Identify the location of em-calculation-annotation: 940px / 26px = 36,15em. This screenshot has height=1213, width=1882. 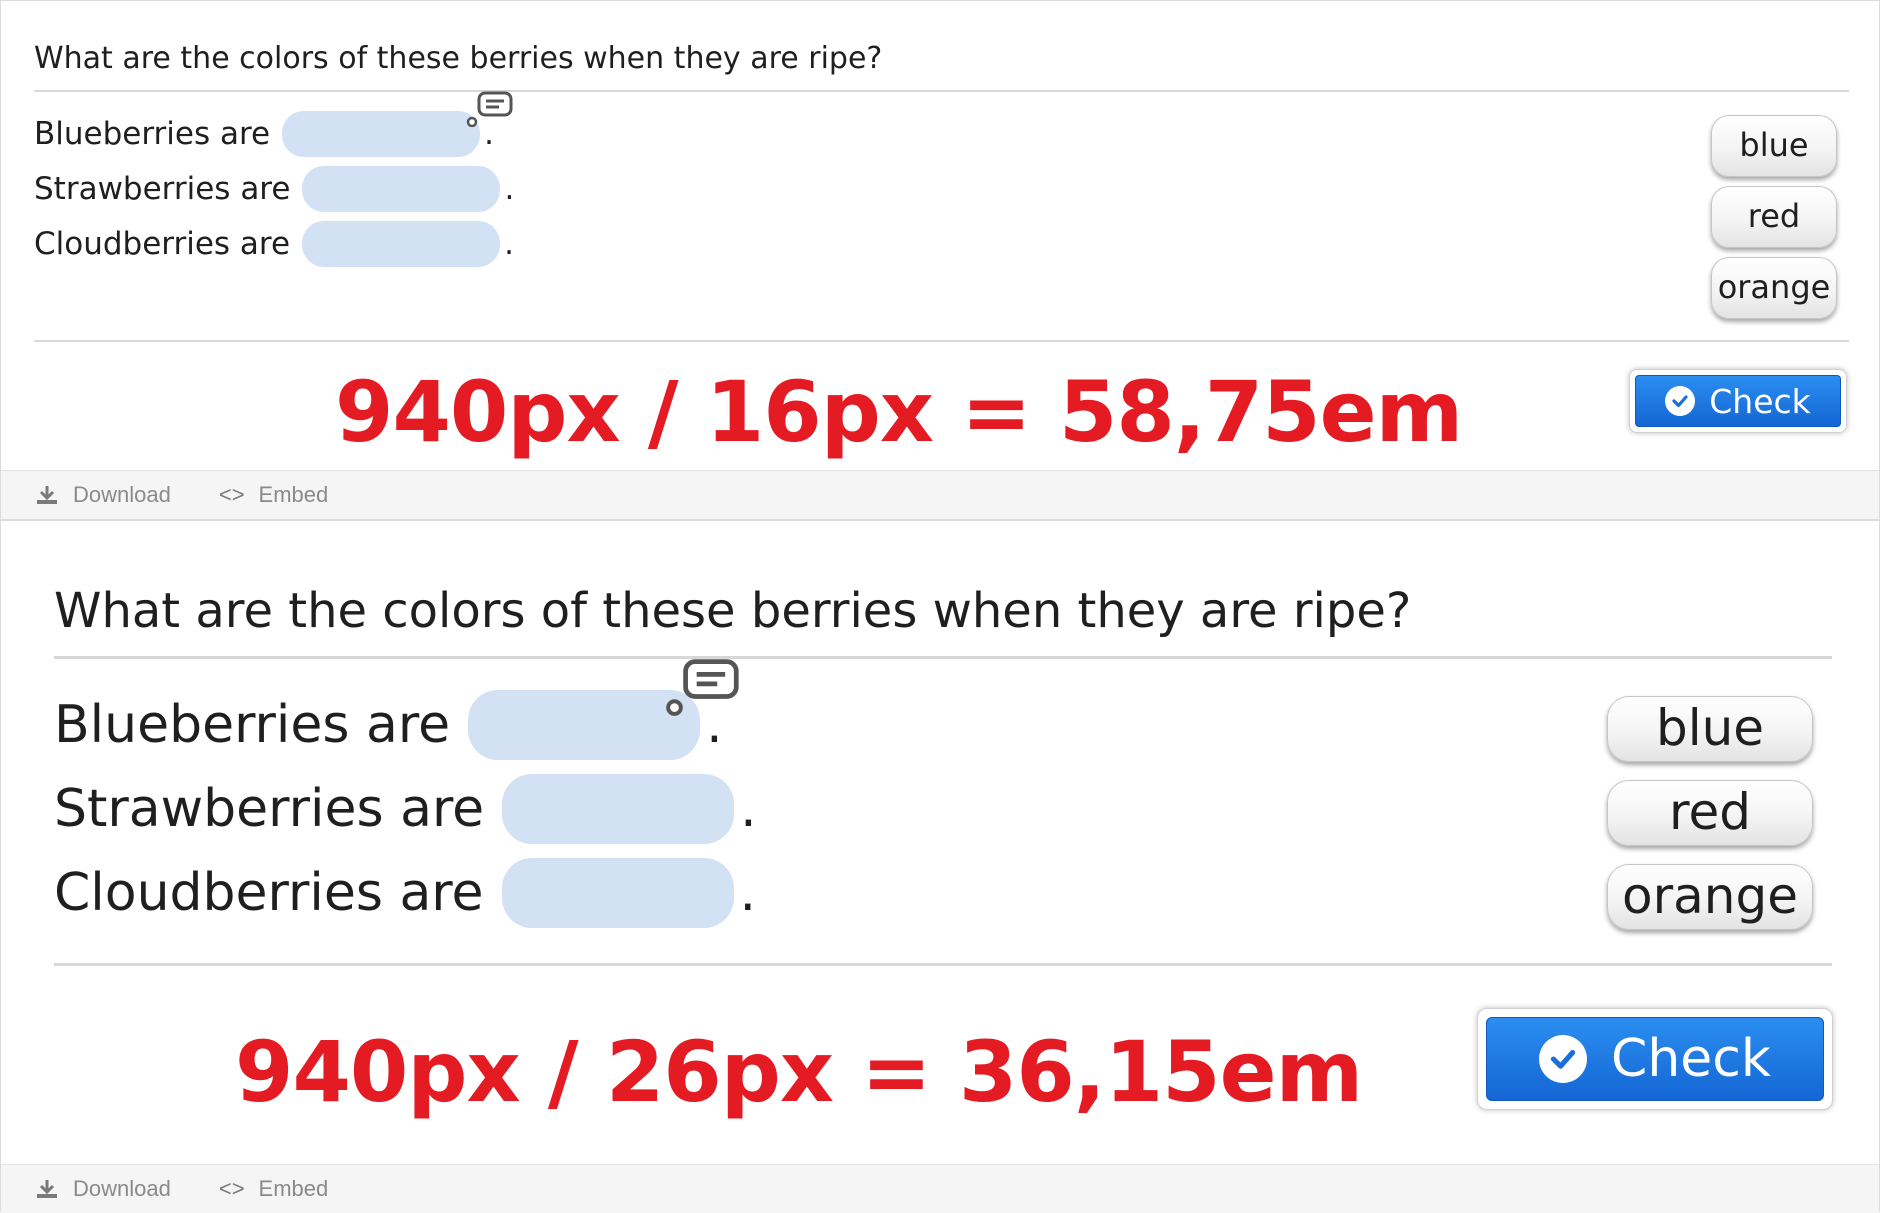
(799, 1072).